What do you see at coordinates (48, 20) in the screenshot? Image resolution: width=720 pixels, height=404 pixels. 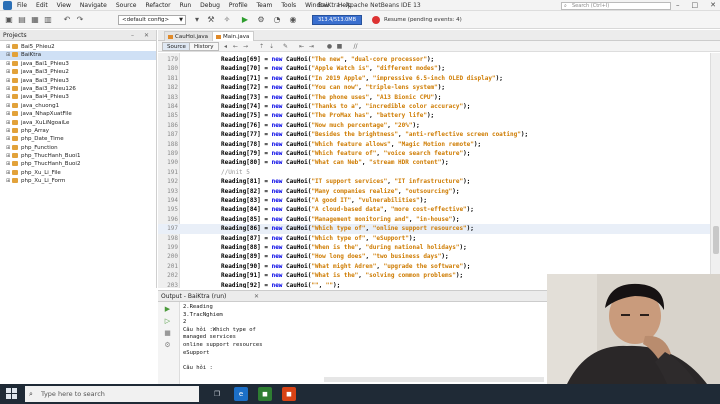 I see `save-all-icon: ▥` at bounding box center [48, 20].